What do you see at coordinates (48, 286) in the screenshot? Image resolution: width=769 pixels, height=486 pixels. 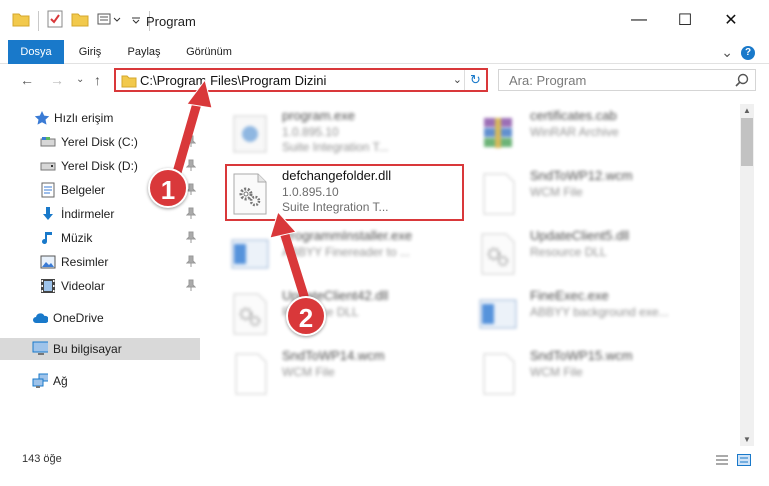 I see `videos-icon` at bounding box center [48, 286].